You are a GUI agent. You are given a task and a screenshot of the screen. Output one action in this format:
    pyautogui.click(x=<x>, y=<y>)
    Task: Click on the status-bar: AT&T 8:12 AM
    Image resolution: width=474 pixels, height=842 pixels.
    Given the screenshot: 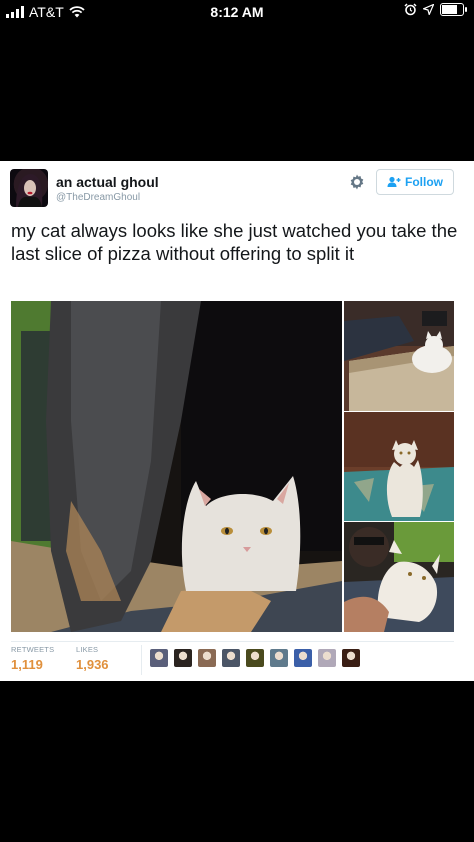 What is the action you would take?
    pyautogui.click(x=237, y=12)
    